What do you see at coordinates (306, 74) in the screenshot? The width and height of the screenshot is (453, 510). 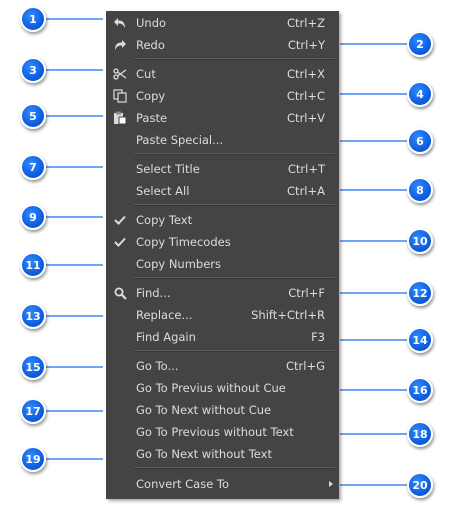 I see `menu-item-shortcut: Ctrl+X` at bounding box center [306, 74].